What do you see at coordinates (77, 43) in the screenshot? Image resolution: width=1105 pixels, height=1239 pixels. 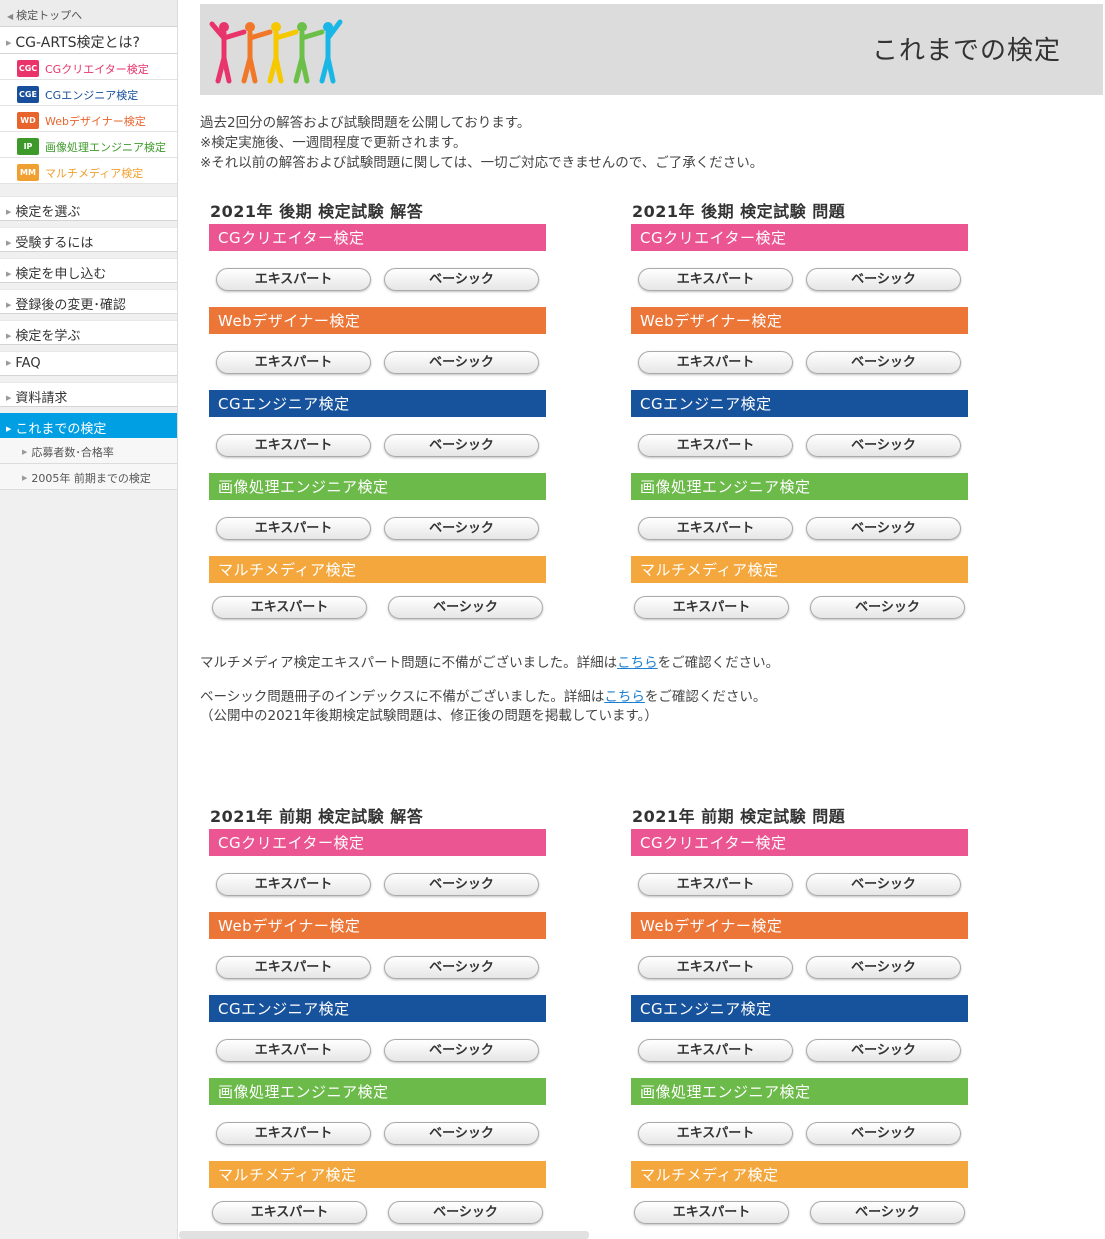 I see `sidebar-item-label: CG-ARTS検定とは?` at bounding box center [77, 43].